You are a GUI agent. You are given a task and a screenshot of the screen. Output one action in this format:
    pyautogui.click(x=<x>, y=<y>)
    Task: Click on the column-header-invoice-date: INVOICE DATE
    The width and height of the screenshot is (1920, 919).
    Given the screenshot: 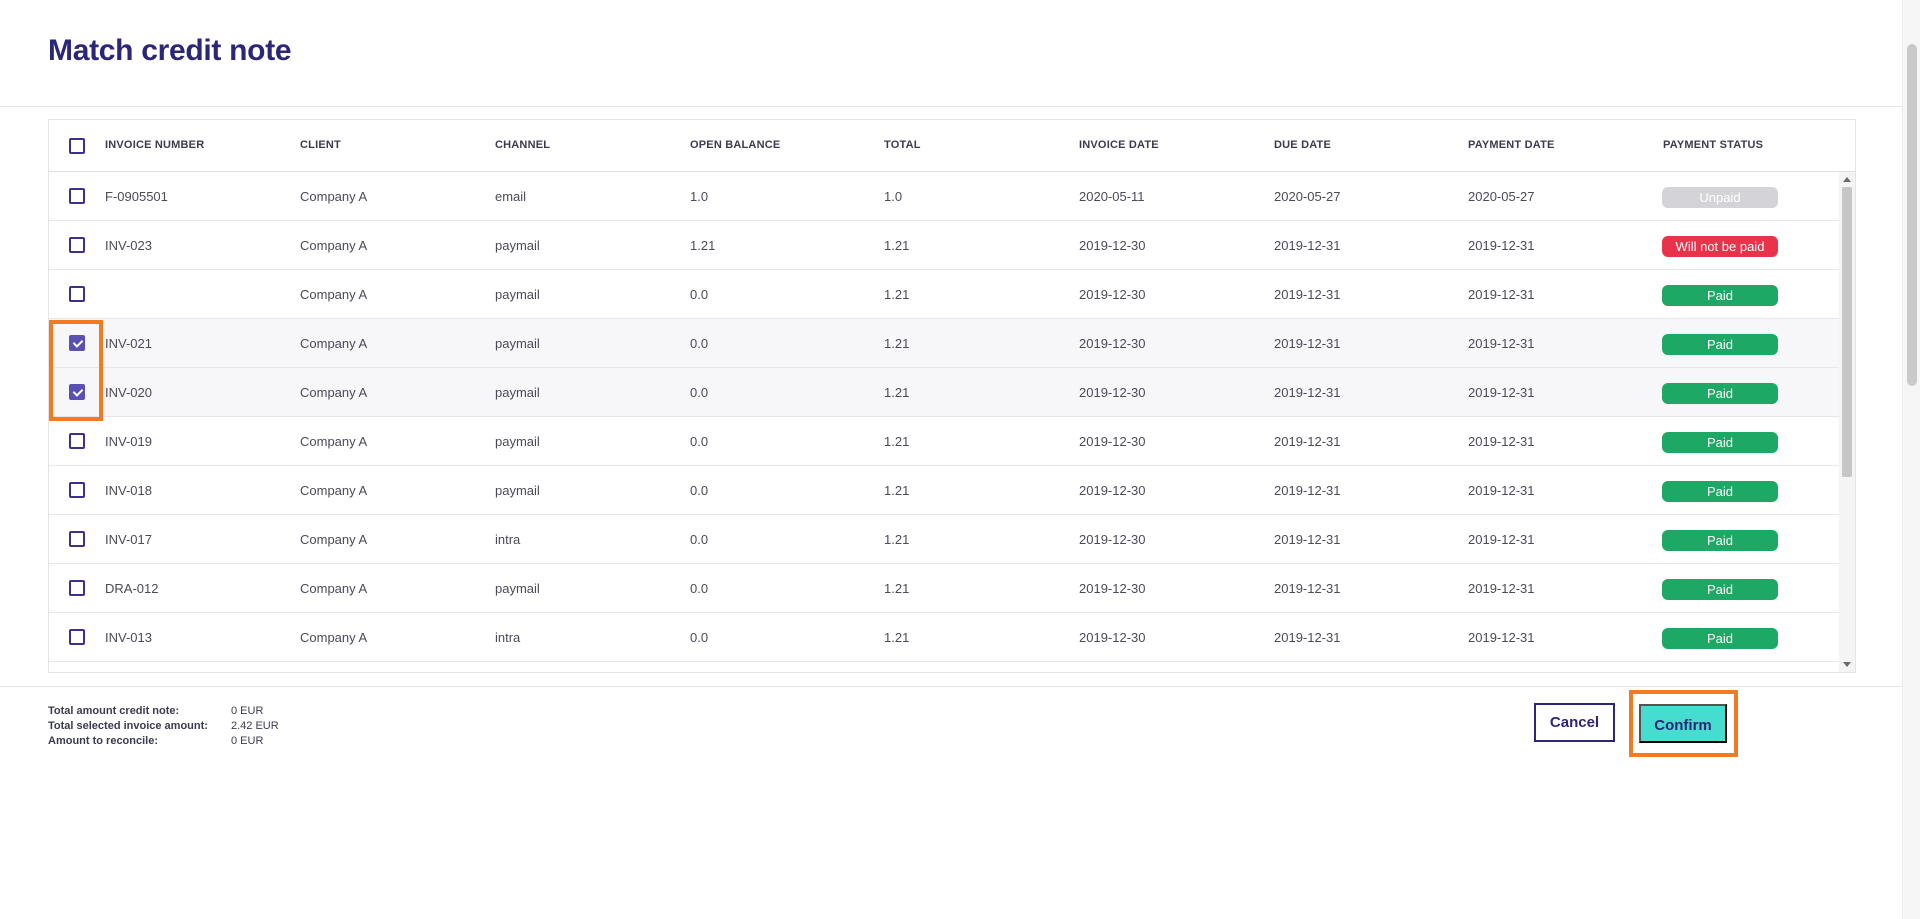 What is the action you would take?
    pyautogui.click(x=1119, y=145)
    